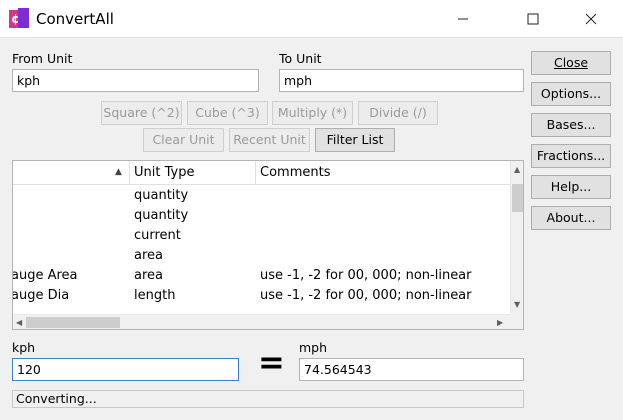 The width and height of the screenshot is (623, 420). What do you see at coordinates (19, 322) in the screenshot?
I see `scroll-left-icon: ◀` at bounding box center [19, 322].